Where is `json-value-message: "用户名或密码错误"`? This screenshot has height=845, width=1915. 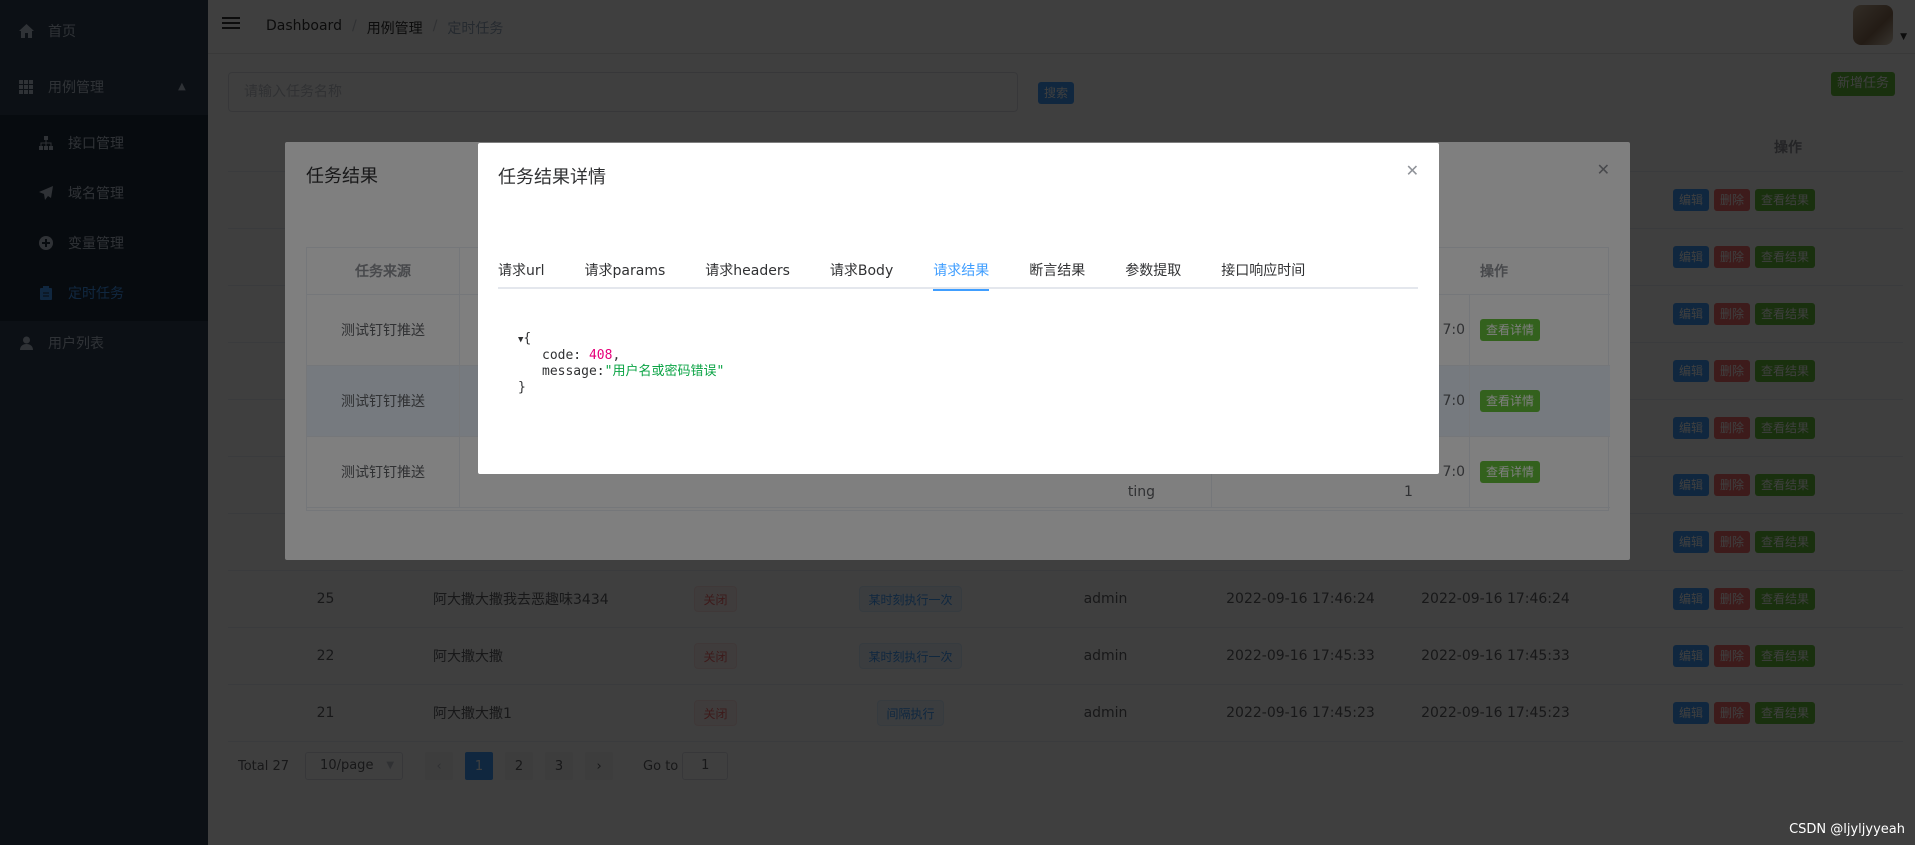 json-value-message: "用户名或密码错误" is located at coordinates (664, 371).